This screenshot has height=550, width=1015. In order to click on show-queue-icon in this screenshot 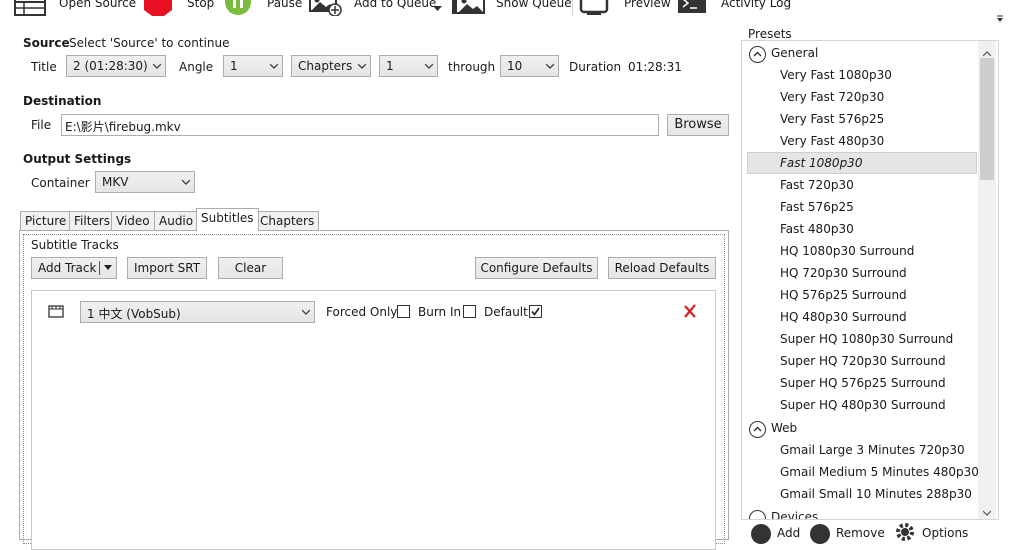, I will do `click(468, 9)`.